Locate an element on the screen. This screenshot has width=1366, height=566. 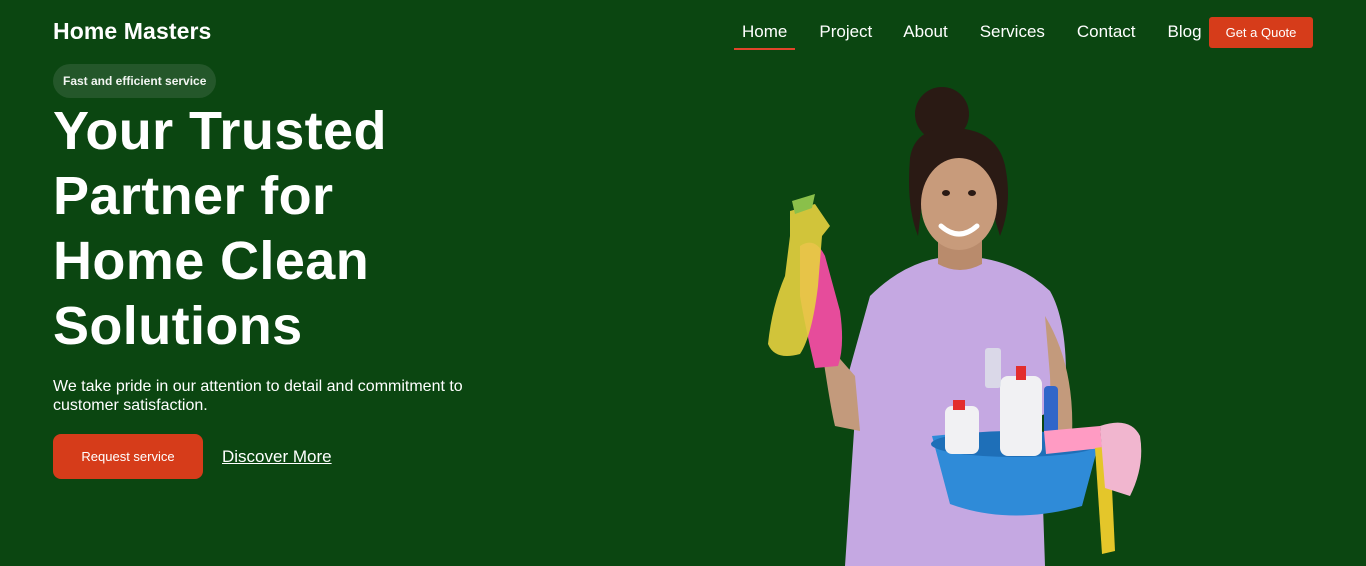
nav-blog-link: Blog is located at coordinates (1185, 25).